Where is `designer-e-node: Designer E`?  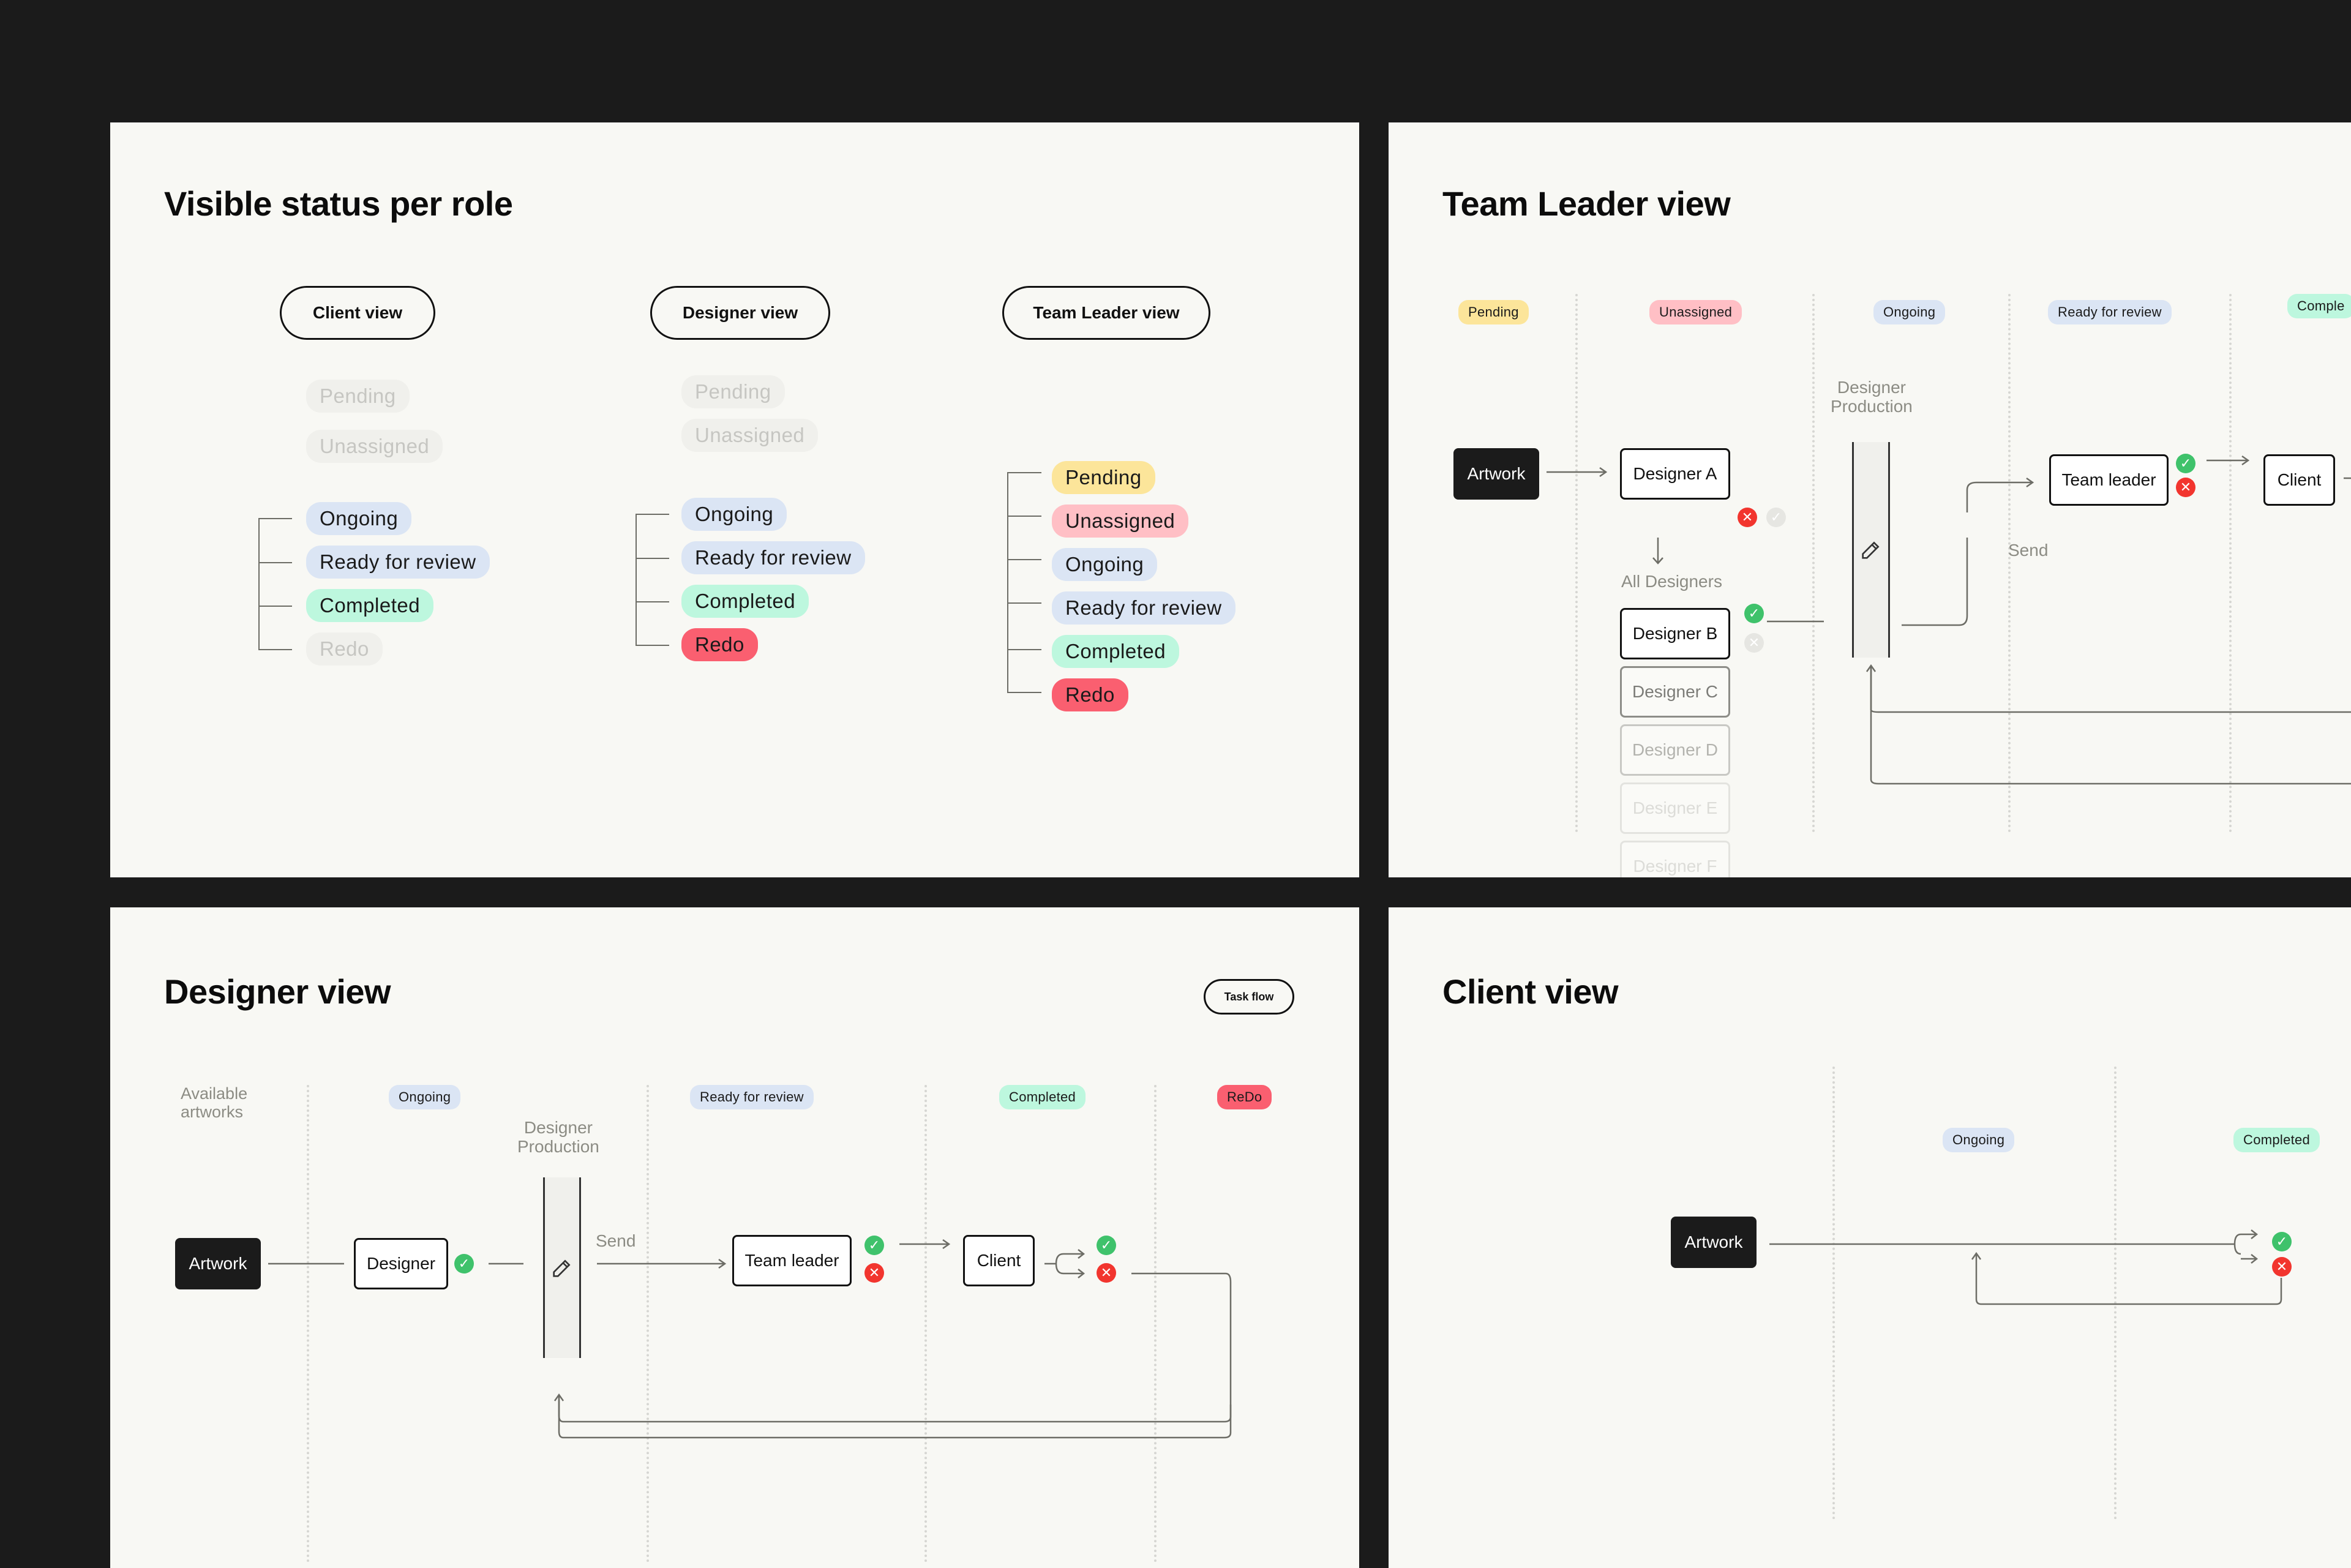 designer-e-node: Designer E is located at coordinates (1675, 808).